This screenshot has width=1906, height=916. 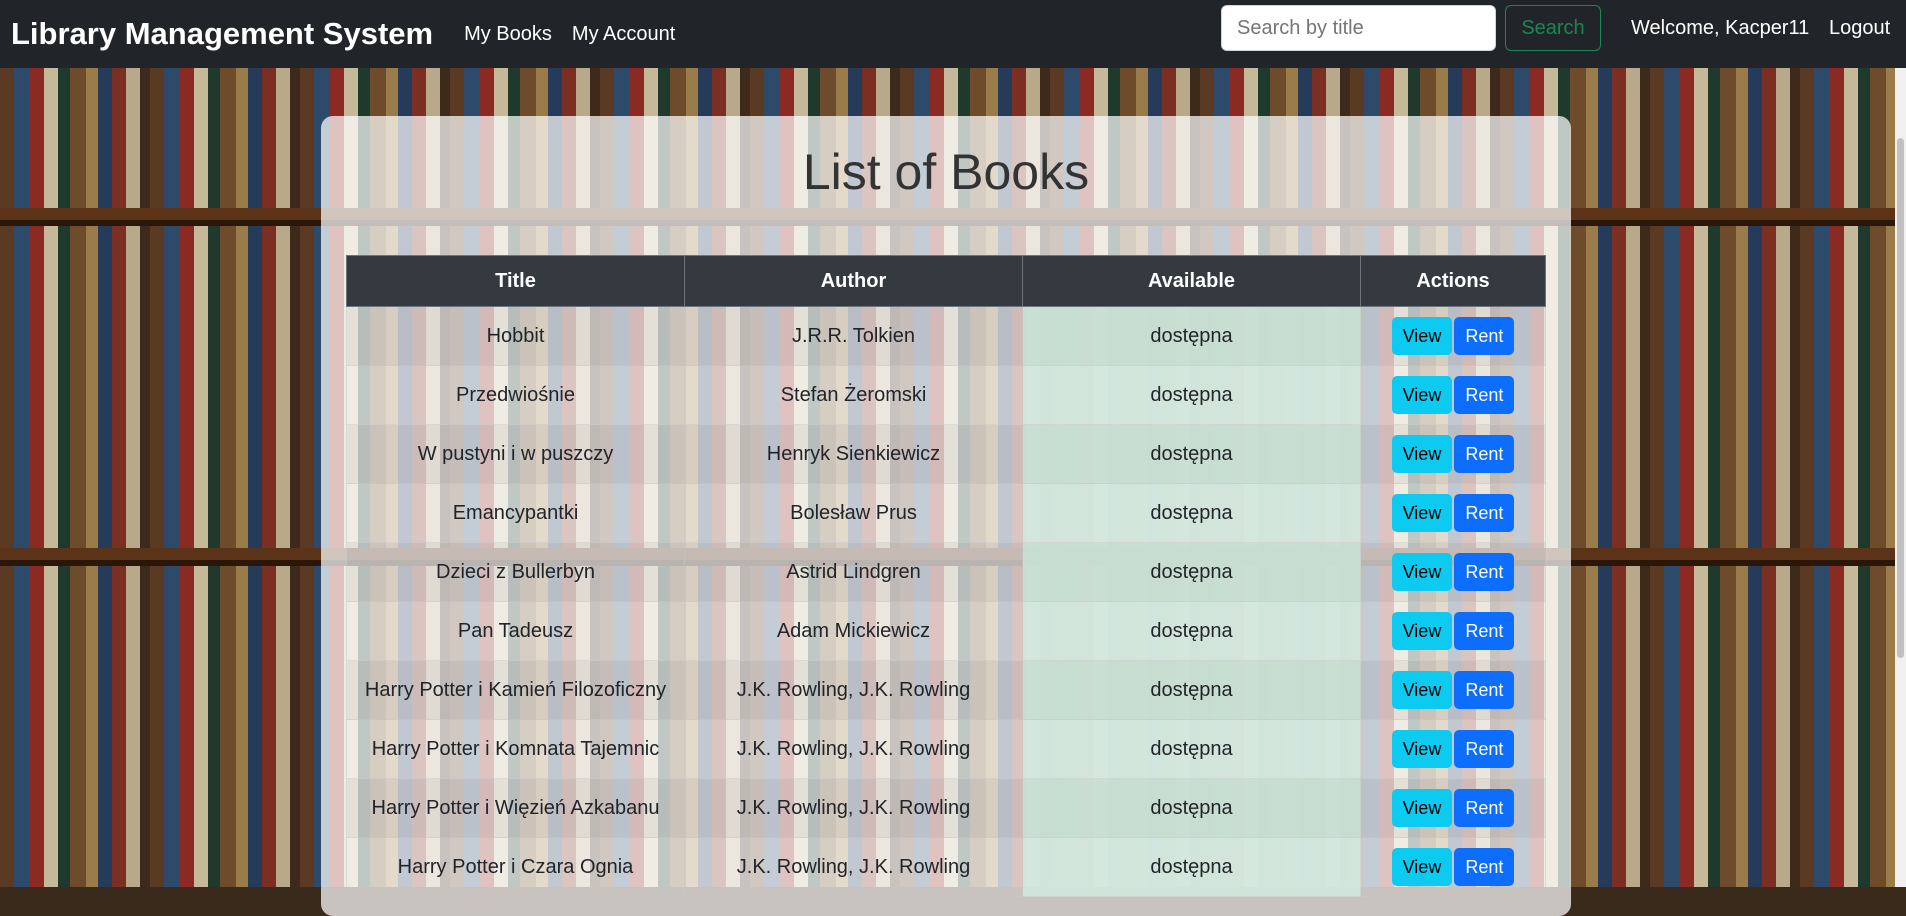 I want to click on scrollbar, so click(x=1900, y=477).